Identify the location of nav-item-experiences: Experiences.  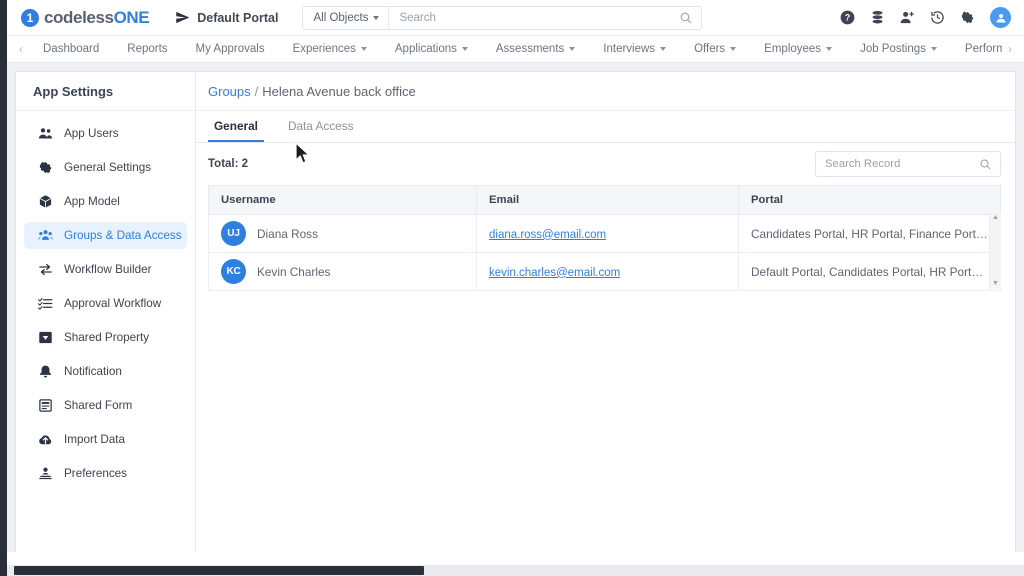
(330, 49).